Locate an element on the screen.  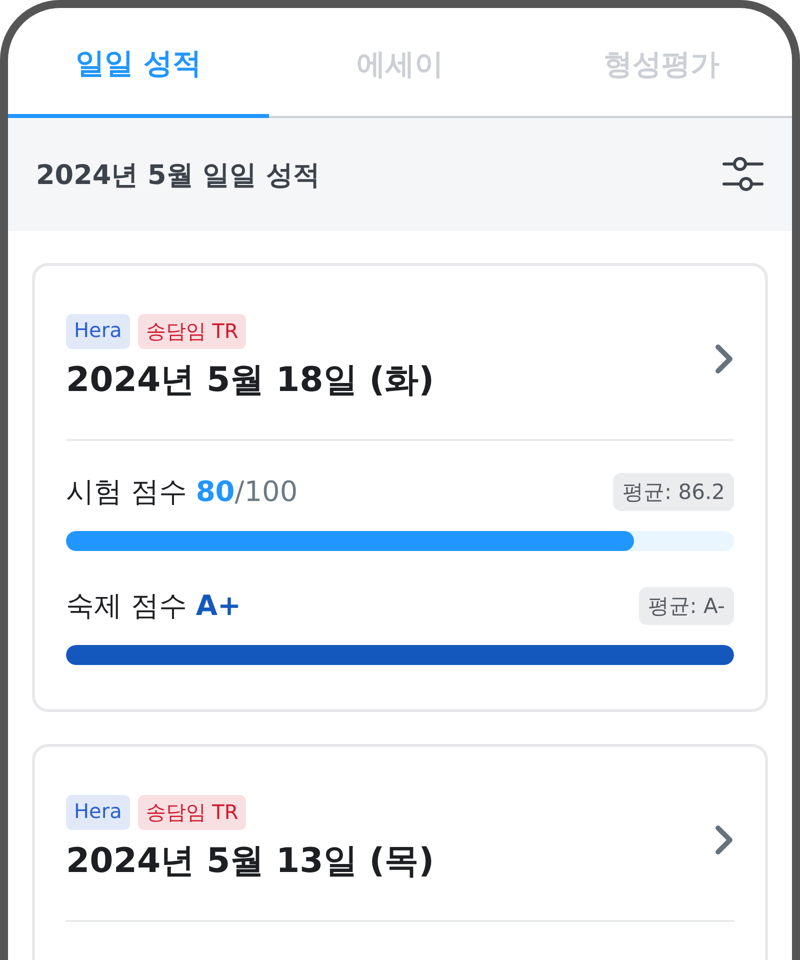
filter-icon is located at coordinates (743, 174).